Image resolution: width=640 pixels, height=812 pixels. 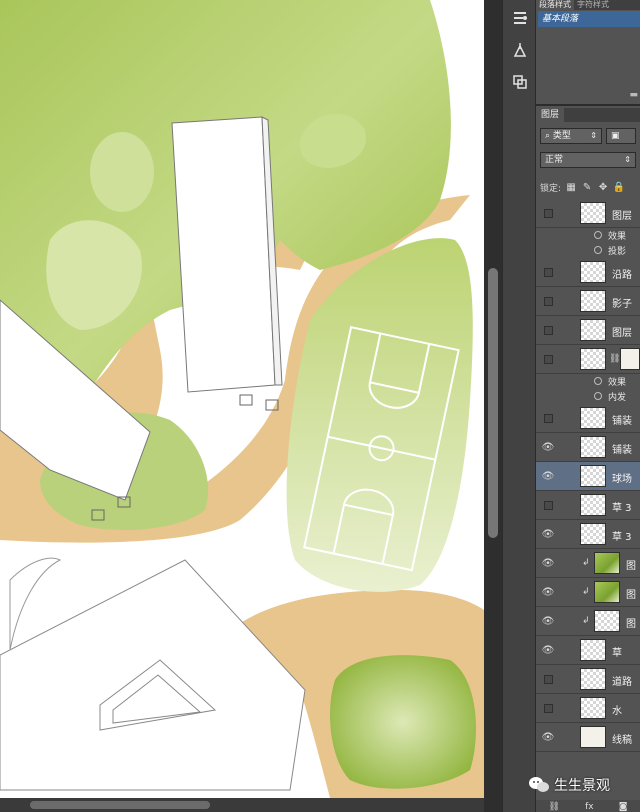 I want to click on tab-character-styles: 字符样式, so click(x=593, y=5).